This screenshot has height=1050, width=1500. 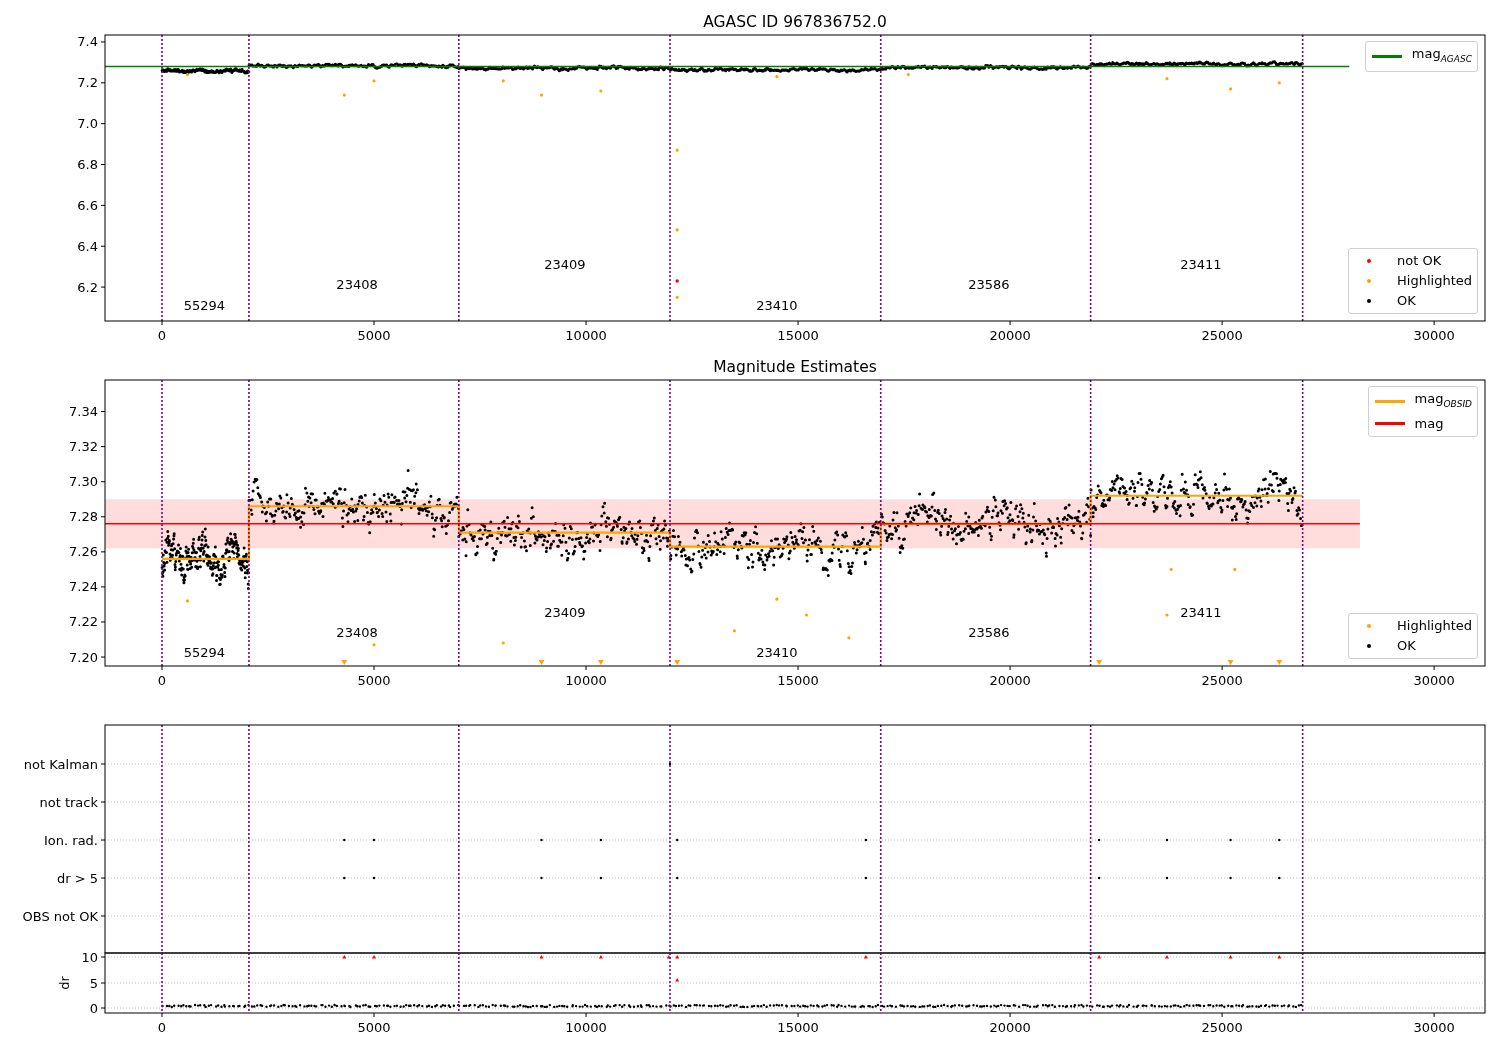 What do you see at coordinates (1441, 55) in the screenshot?
I see `legend-label: mag$_{AGASC}$` at bounding box center [1441, 55].